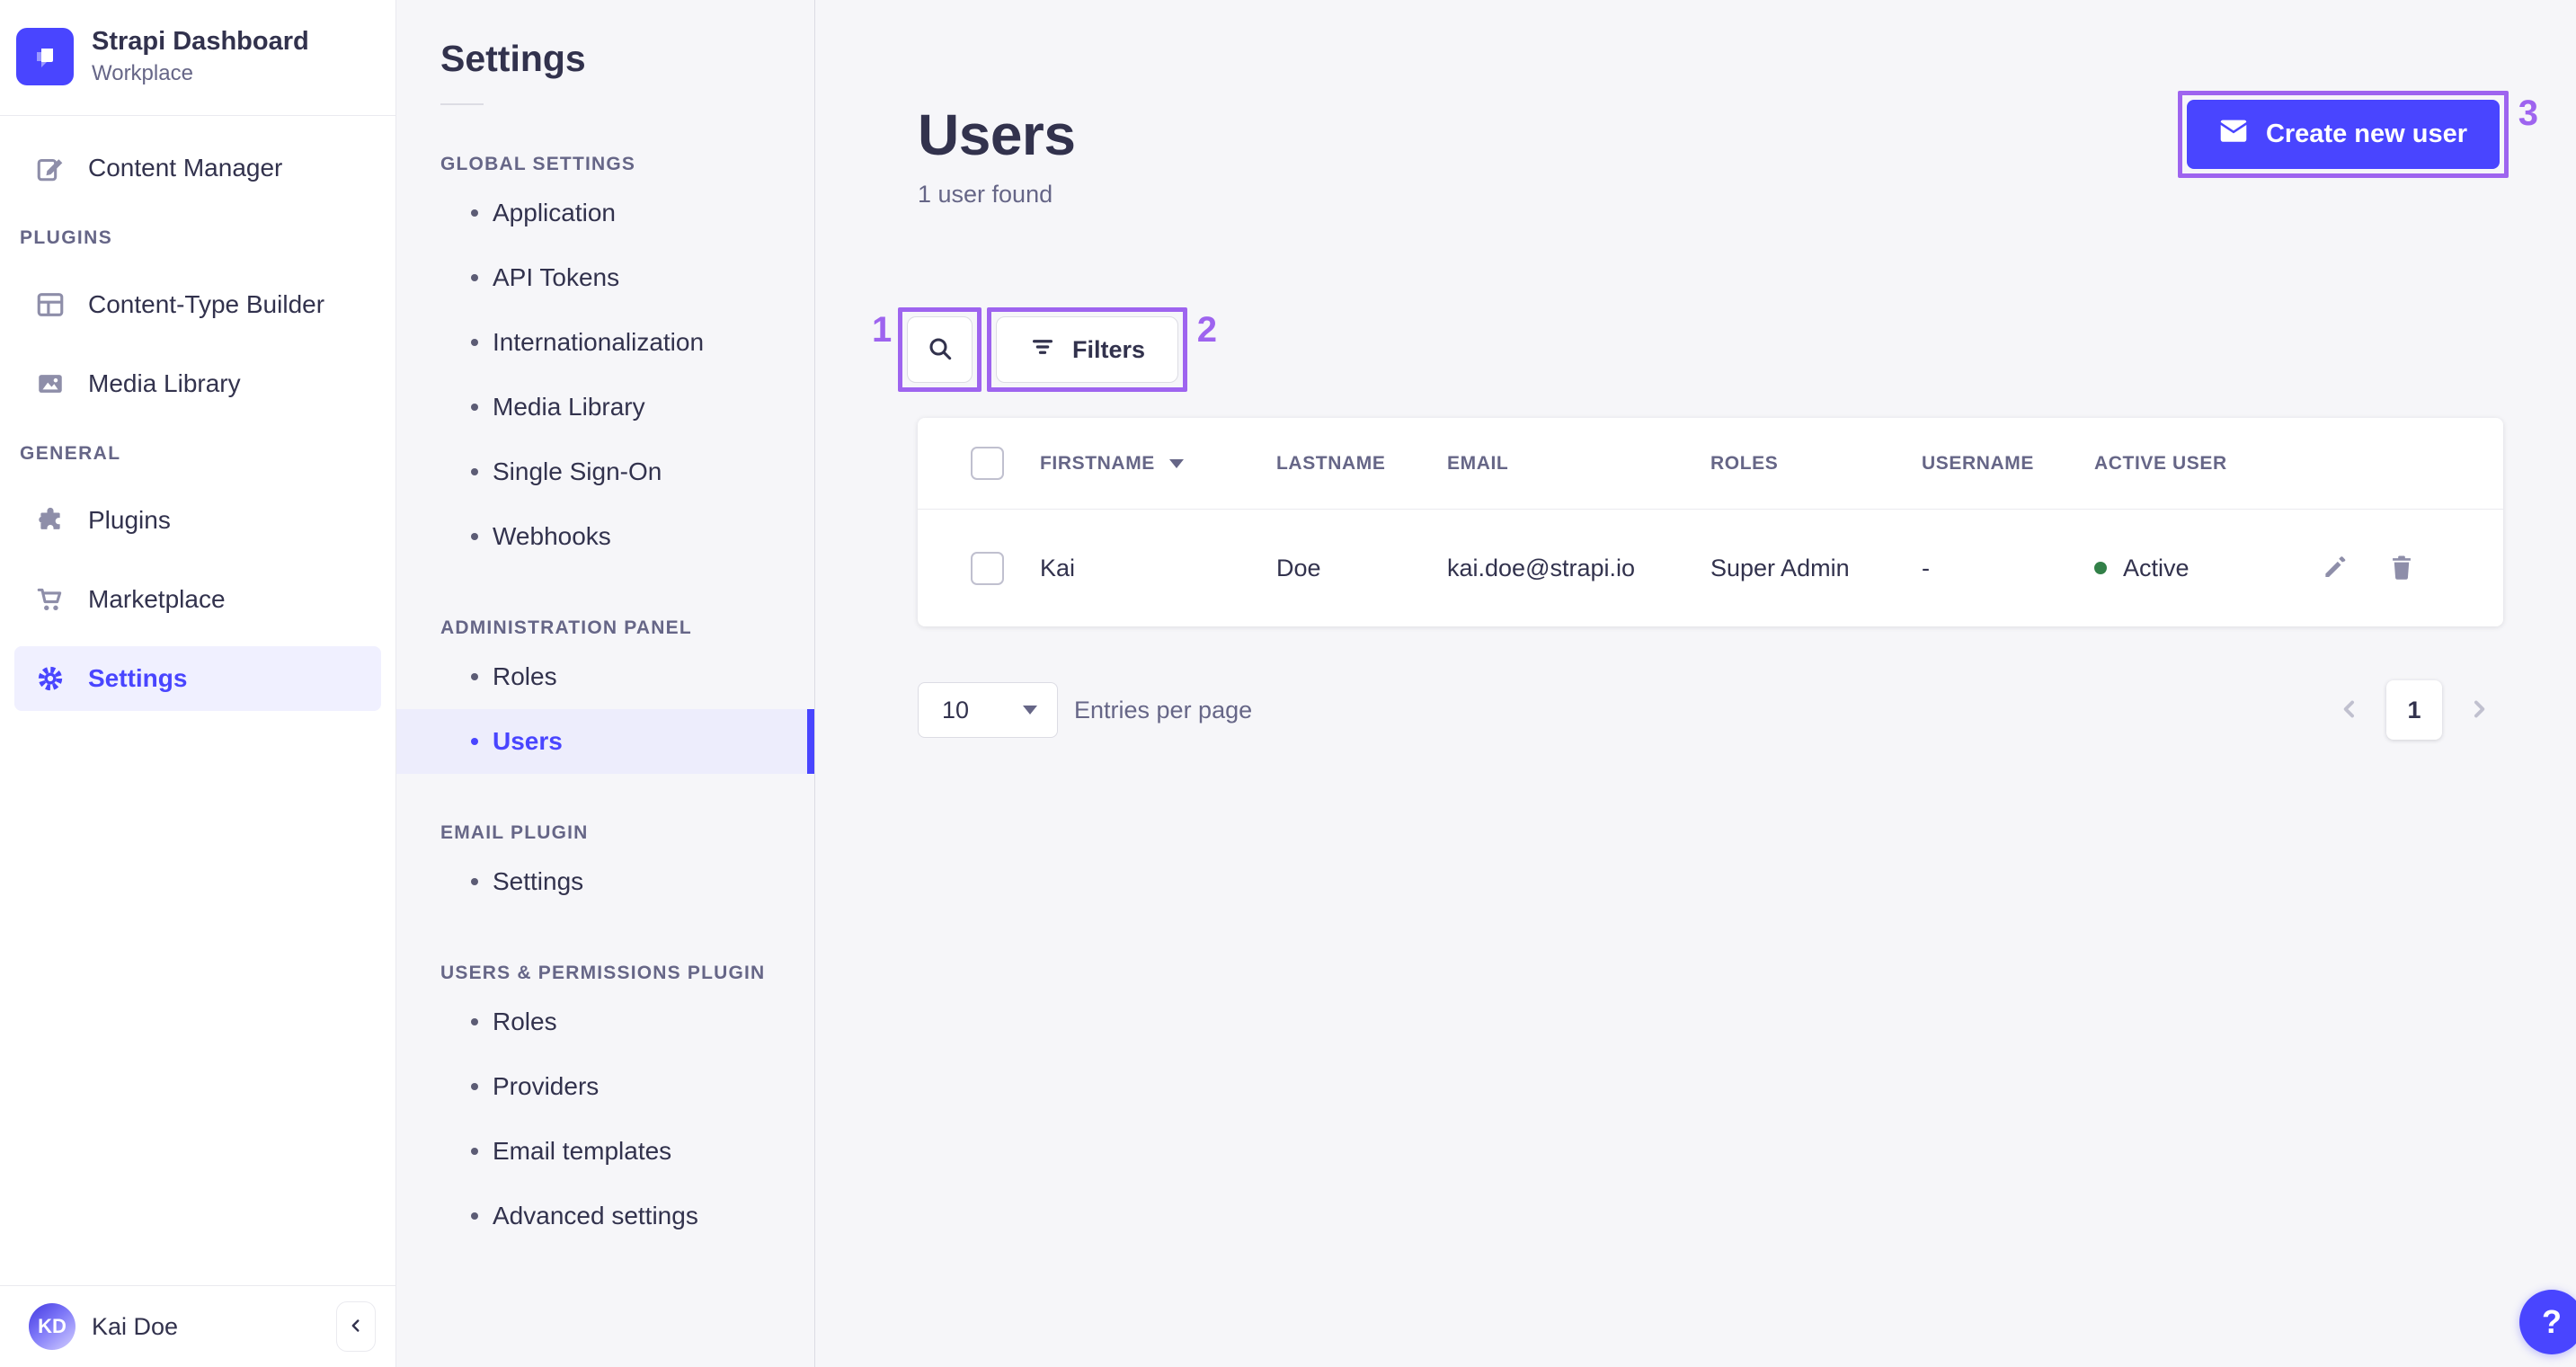 Image resolution: width=2576 pixels, height=1367 pixels. Describe the element at coordinates (940, 350) in the screenshot. I see `search-button` at that location.